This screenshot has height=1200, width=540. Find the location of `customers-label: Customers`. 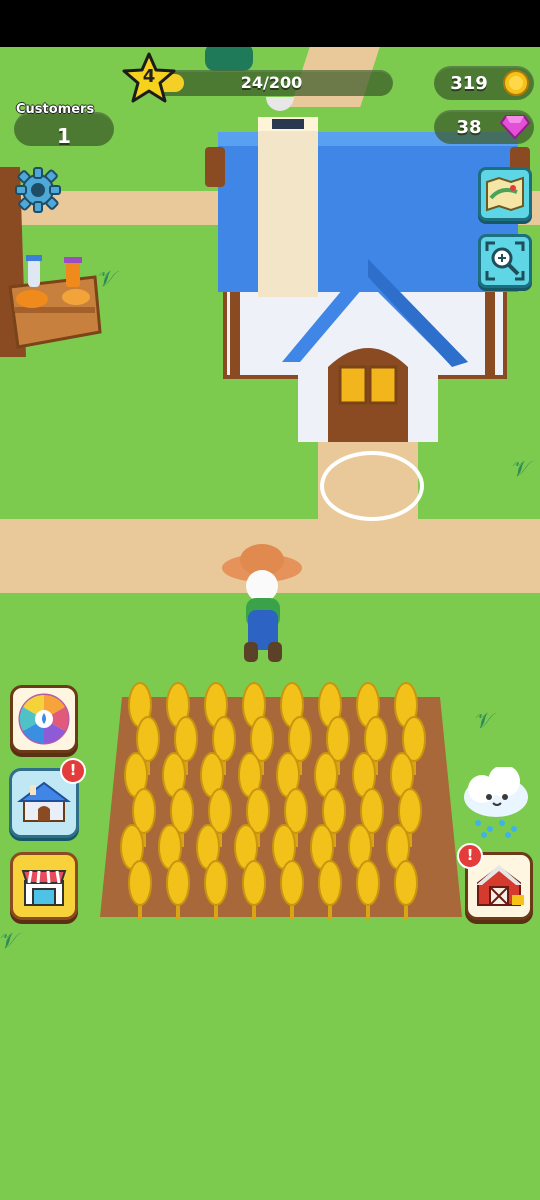

customers-label: Customers is located at coordinates (55, 109).